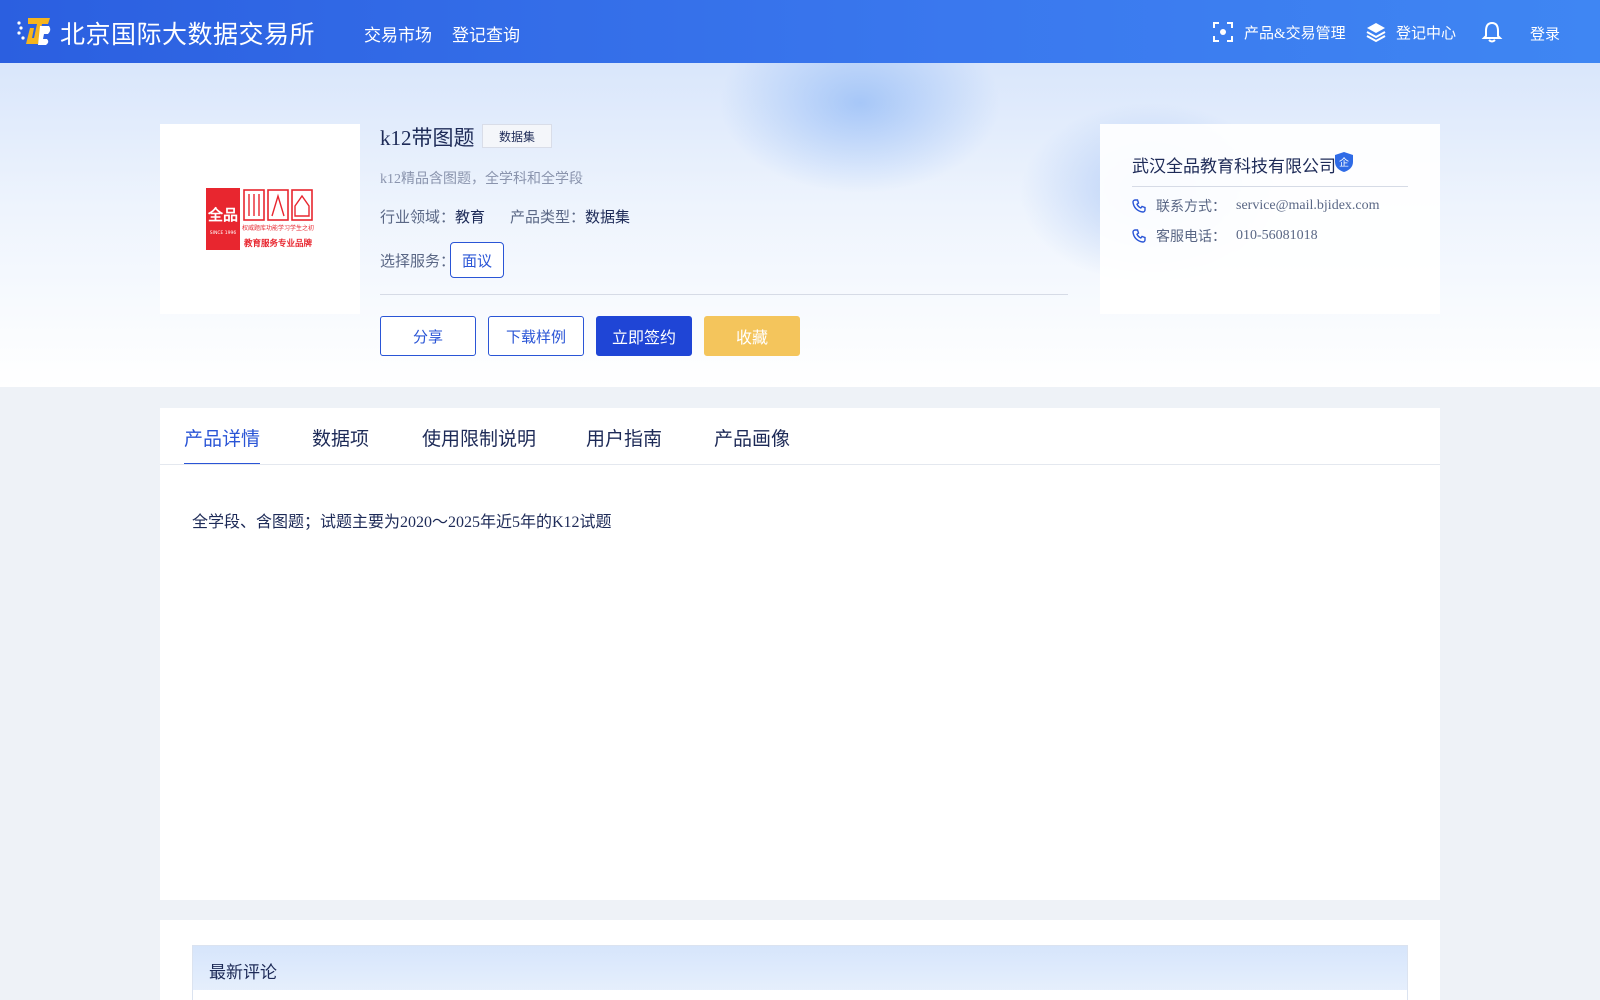 The image size is (1600, 1000). What do you see at coordinates (470, 218) in the screenshot?
I see `industry-value: 教育` at bounding box center [470, 218].